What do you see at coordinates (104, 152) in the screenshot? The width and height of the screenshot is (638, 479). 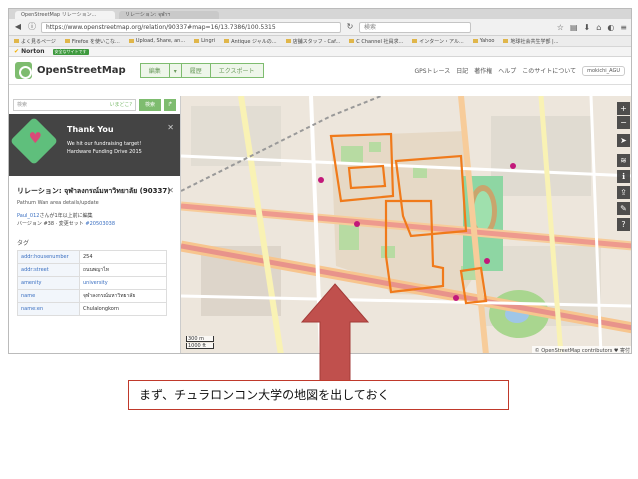 I see `donate-line-2: Hardware Funding Drive 2015` at bounding box center [104, 152].